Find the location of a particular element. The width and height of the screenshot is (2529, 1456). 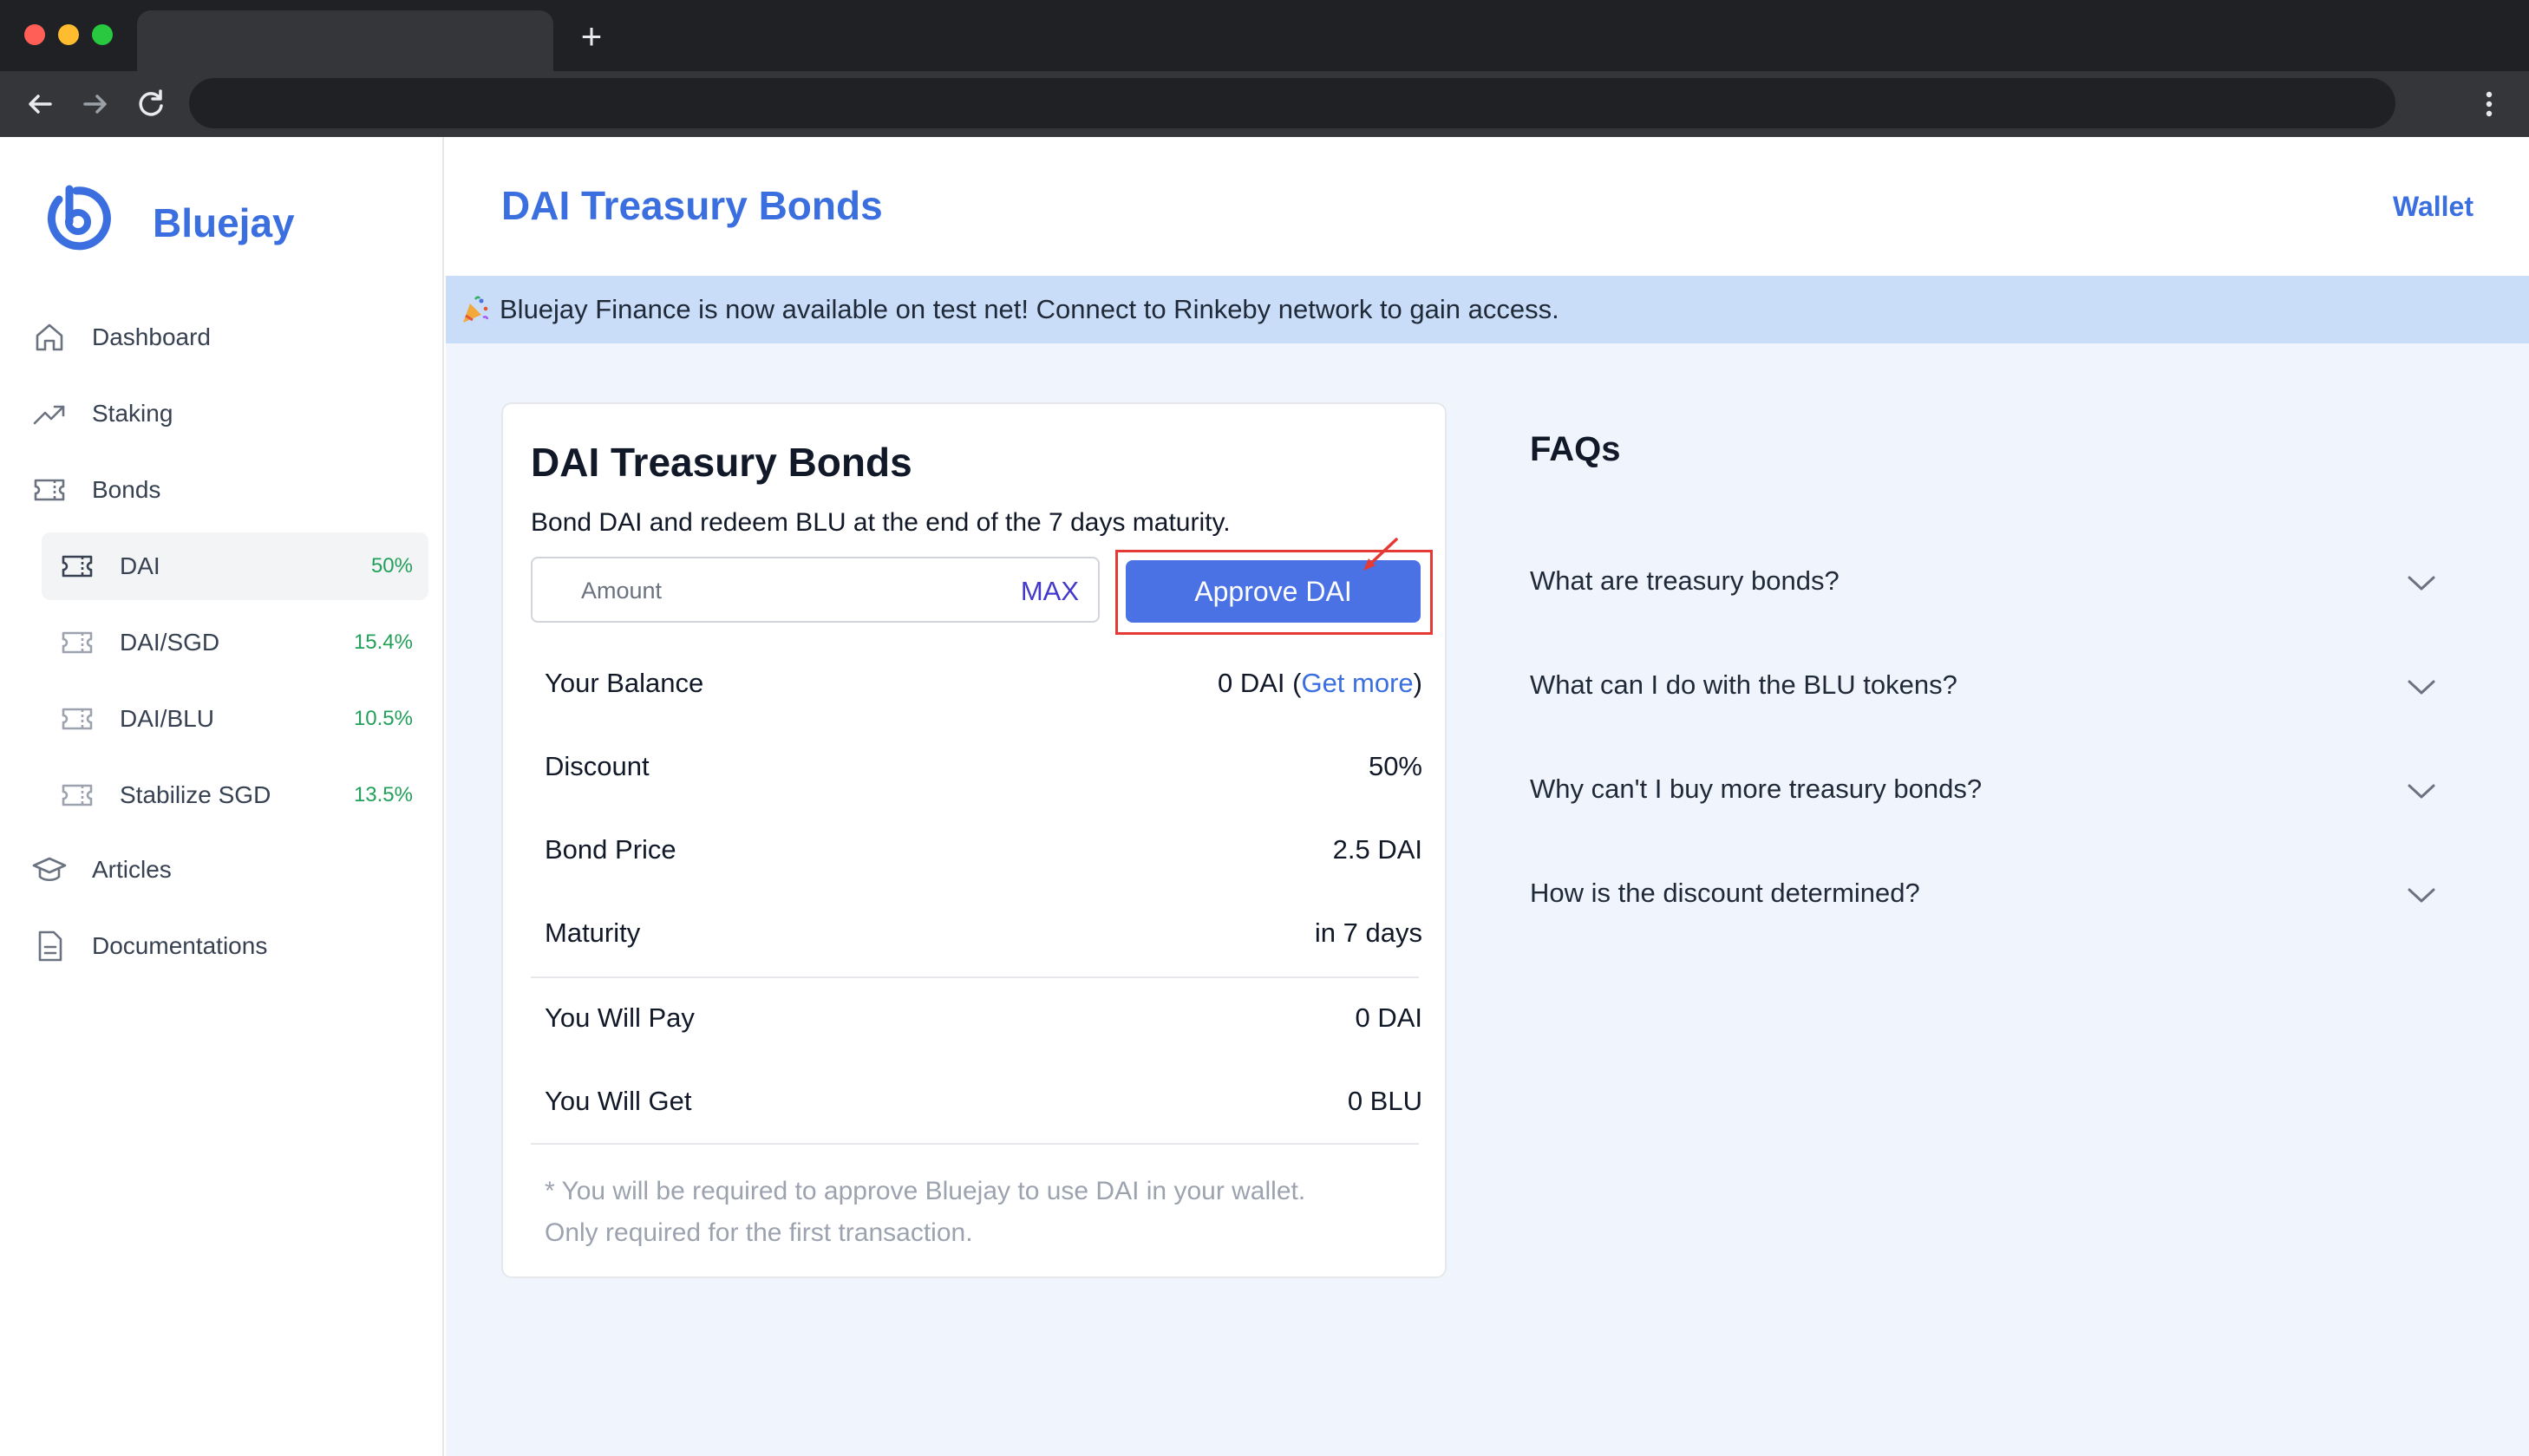

party-popper-icon is located at coordinates (474, 309).